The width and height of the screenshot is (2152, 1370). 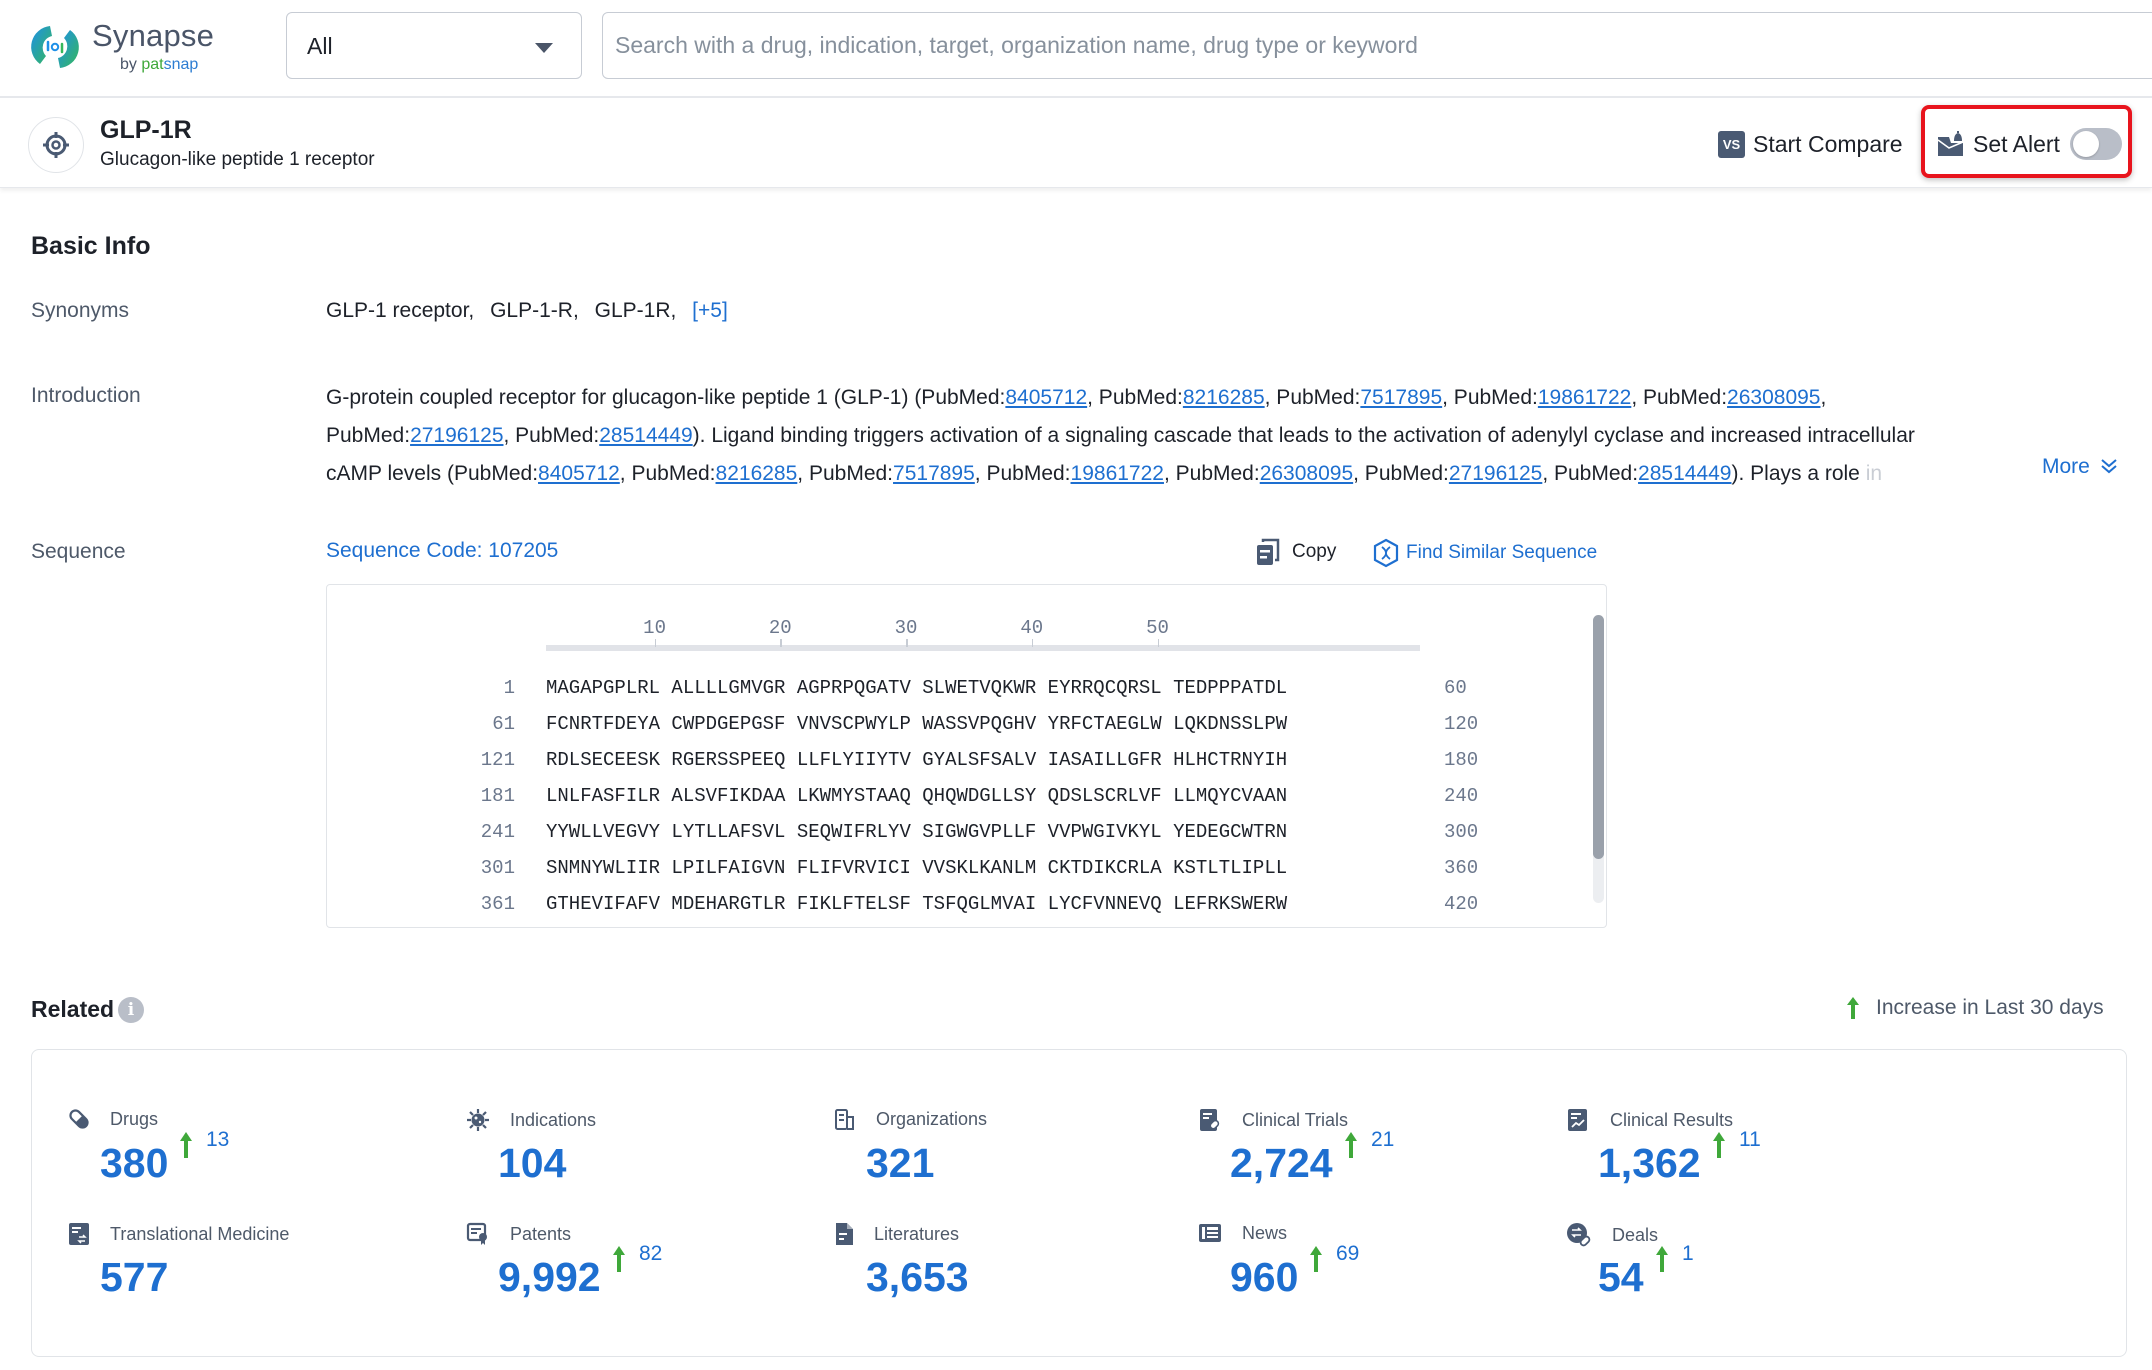 What do you see at coordinates (1461, 724) in the screenshot?
I see `sequence-end-index: 120` at bounding box center [1461, 724].